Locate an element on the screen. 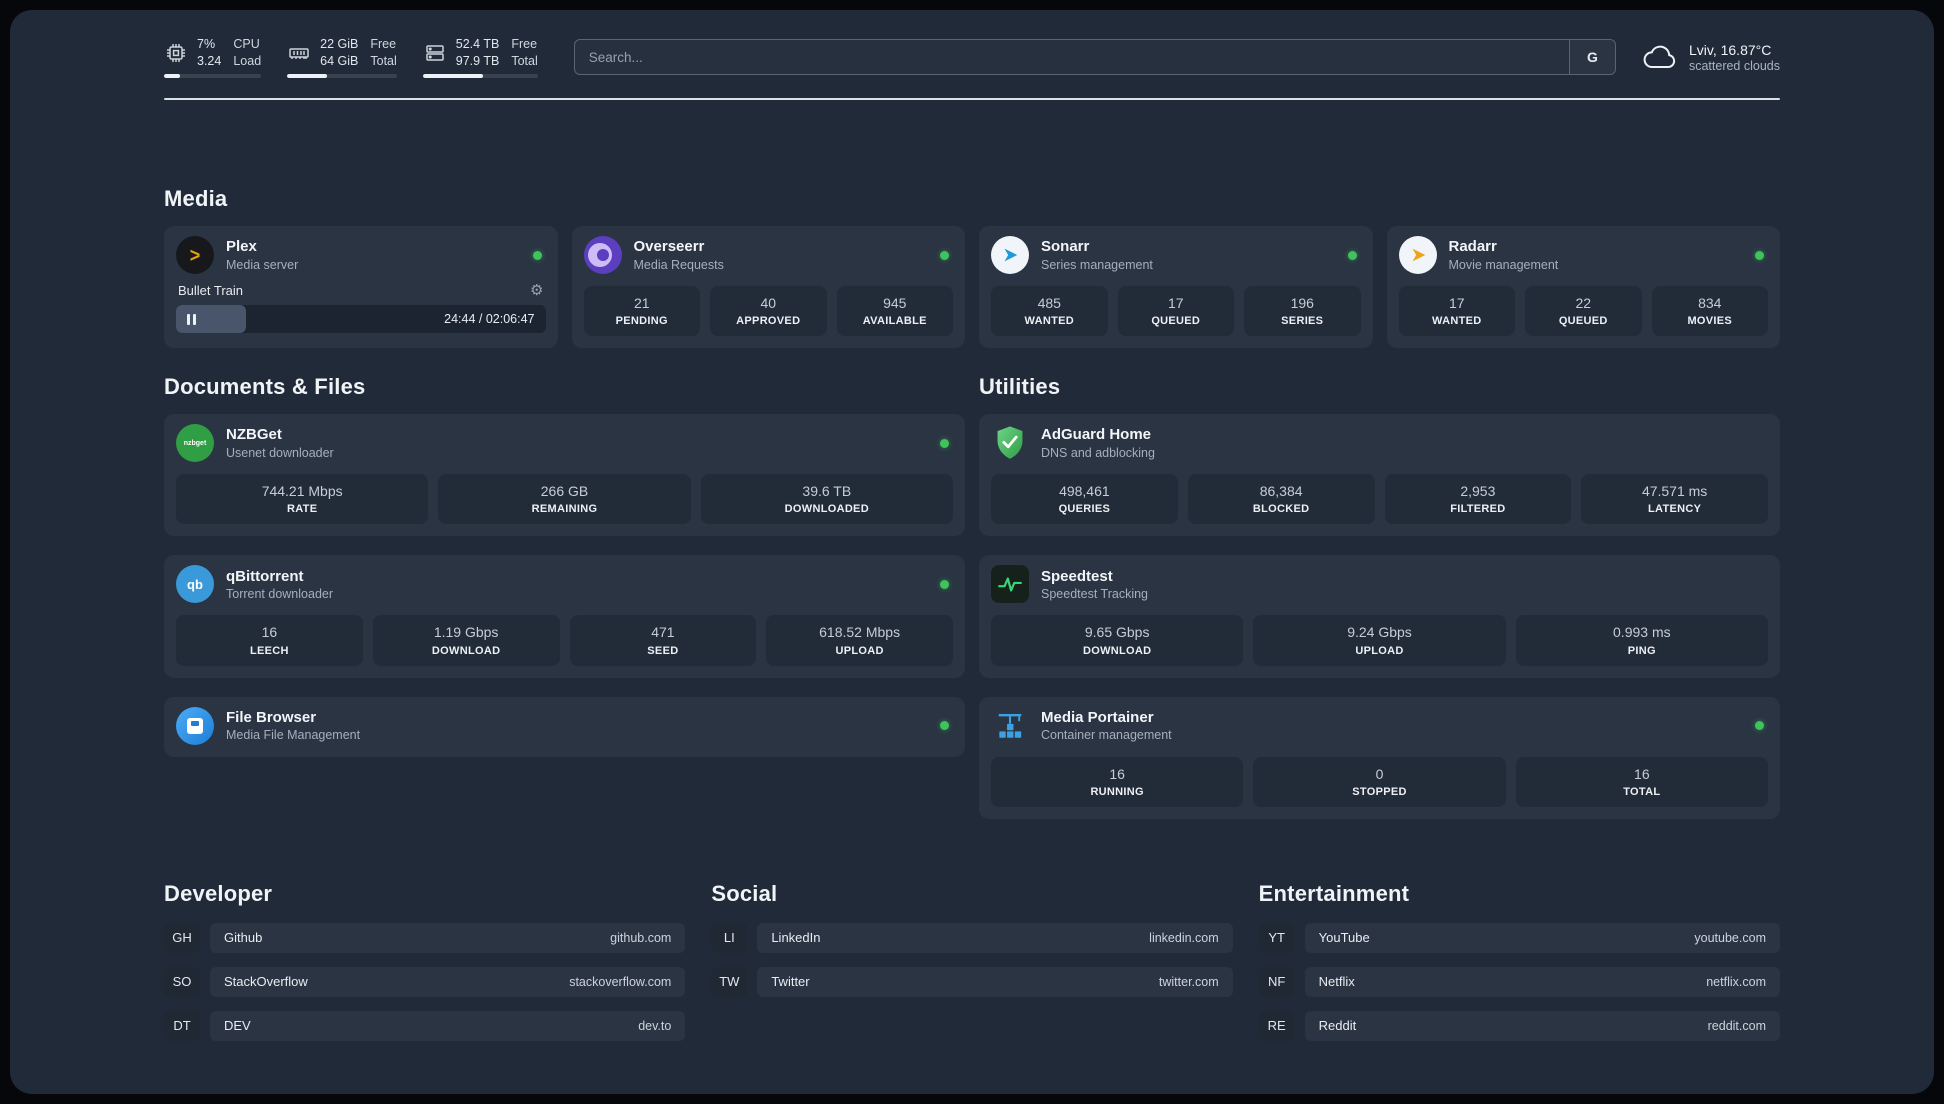 This screenshot has height=1104, width=1944. filebrowser-card: File Browser Media File Management is located at coordinates (564, 726).